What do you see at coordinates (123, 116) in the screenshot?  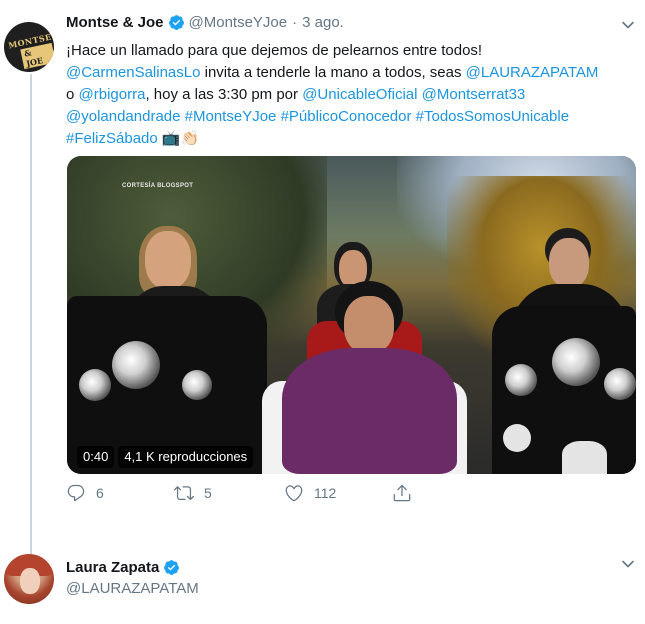 I see `mention-link: @yolandandrade` at bounding box center [123, 116].